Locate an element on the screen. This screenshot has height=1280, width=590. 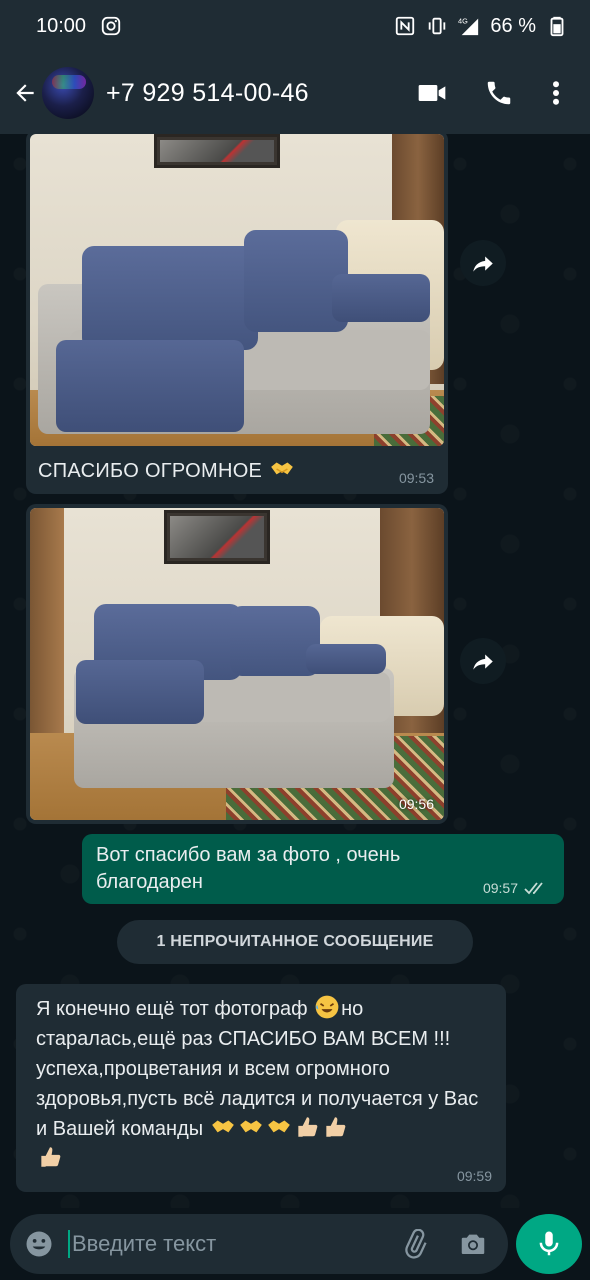
nfc-icon is located at coordinates (405, 26).